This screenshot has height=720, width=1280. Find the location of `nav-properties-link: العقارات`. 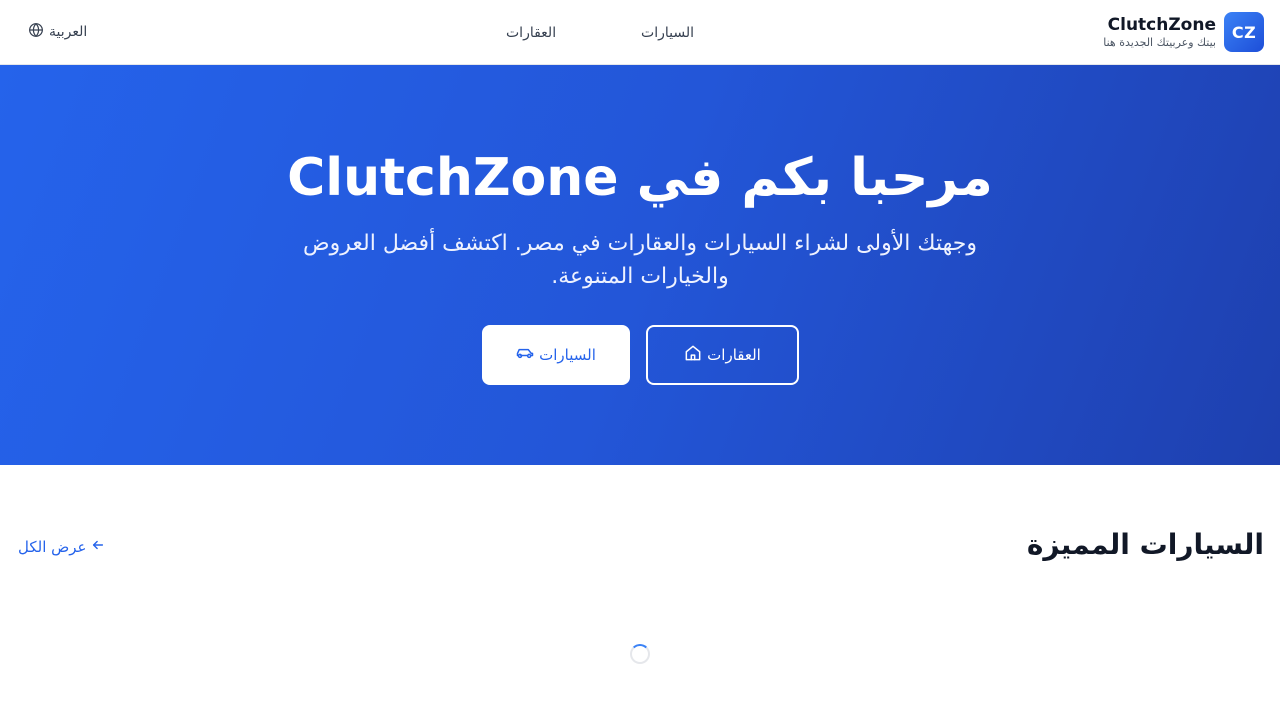

nav-properties-link: العقارات is located at coordinates (531, 33).